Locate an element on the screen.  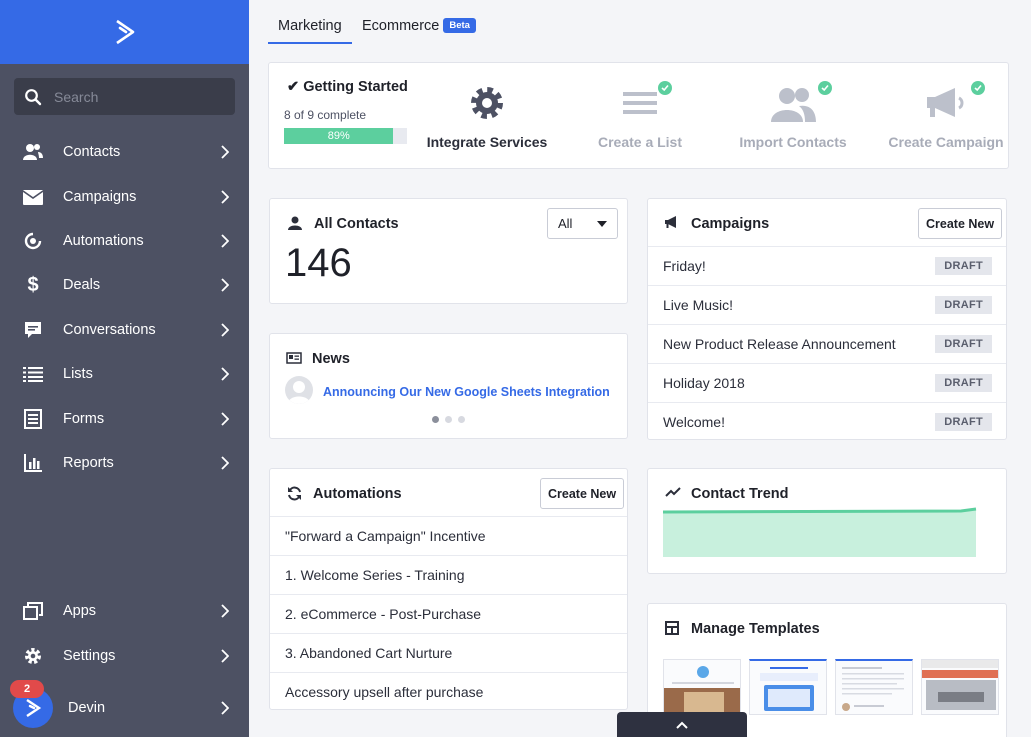
sidebar-item-label: Contacts is located at coordinates (92, 152).